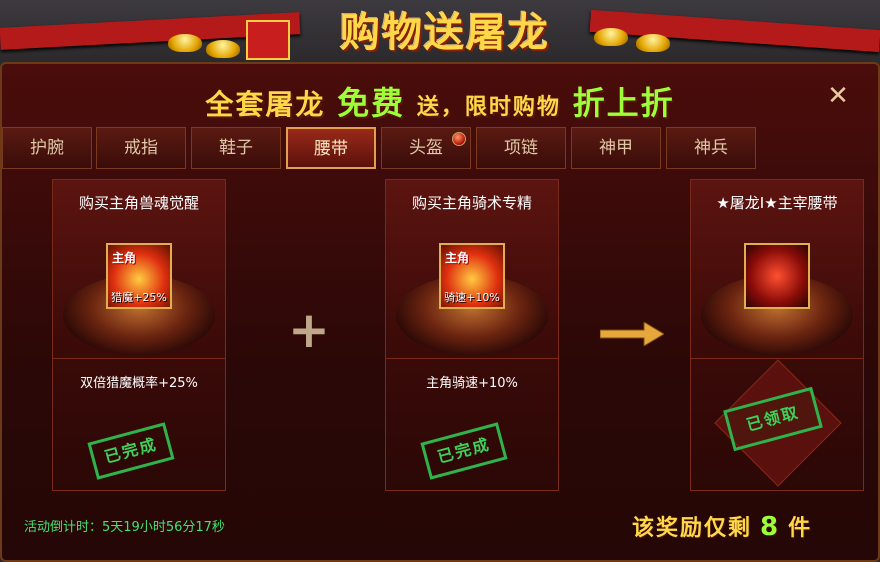 The image size is (880, 562). I want to click on tab-weapon: 神兵, so click(711, 148).